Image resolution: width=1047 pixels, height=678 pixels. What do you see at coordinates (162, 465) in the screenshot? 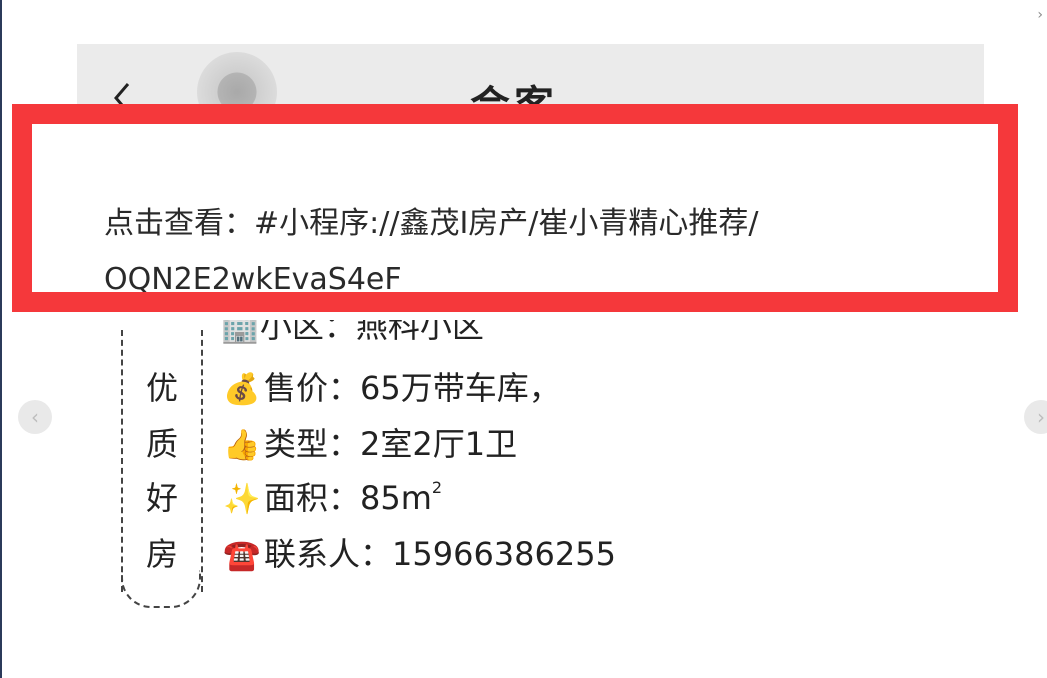
I see `quality-badge: 优 质 好 房` at bounding box center [162, 465].